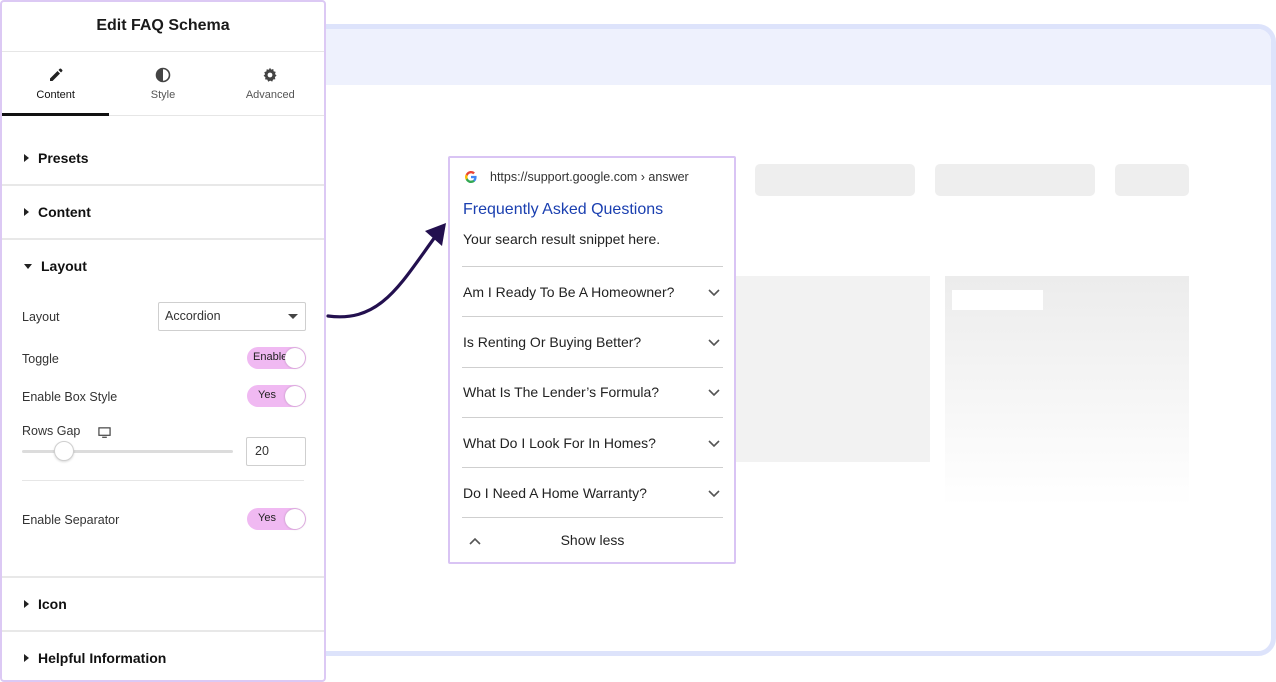 Image resolution: width=1276 pixels, height=682 pixels. I want to click on show-less-label: Show less, so click(592, 540).